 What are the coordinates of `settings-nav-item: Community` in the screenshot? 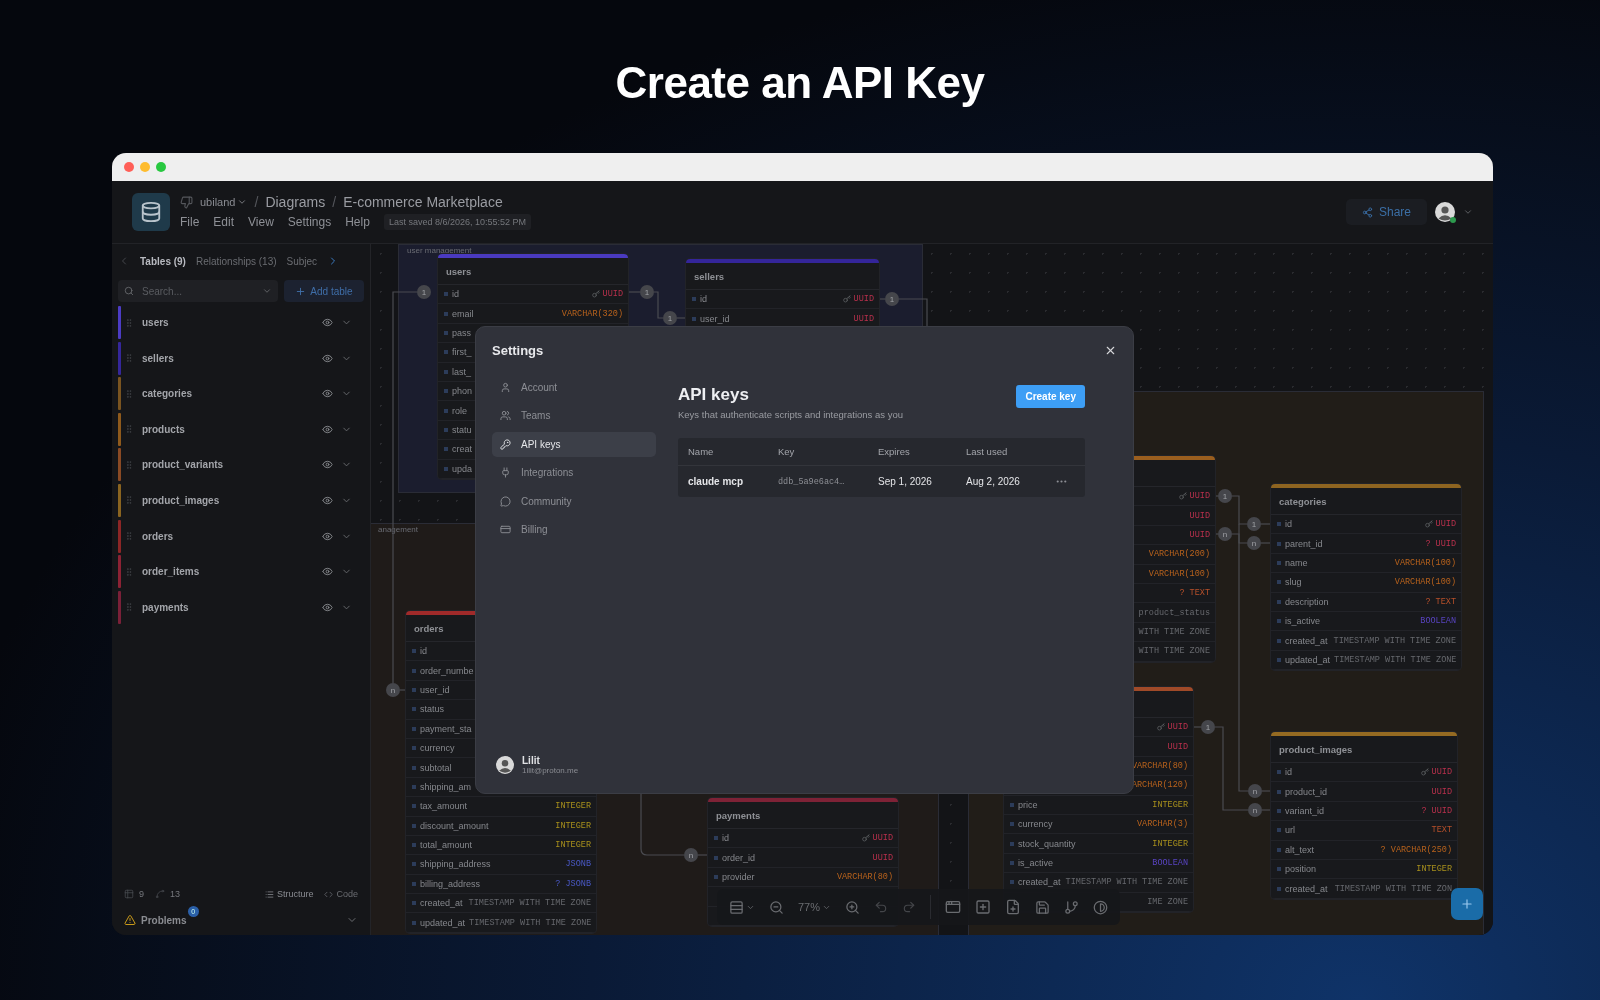 It's located at (574, 501).